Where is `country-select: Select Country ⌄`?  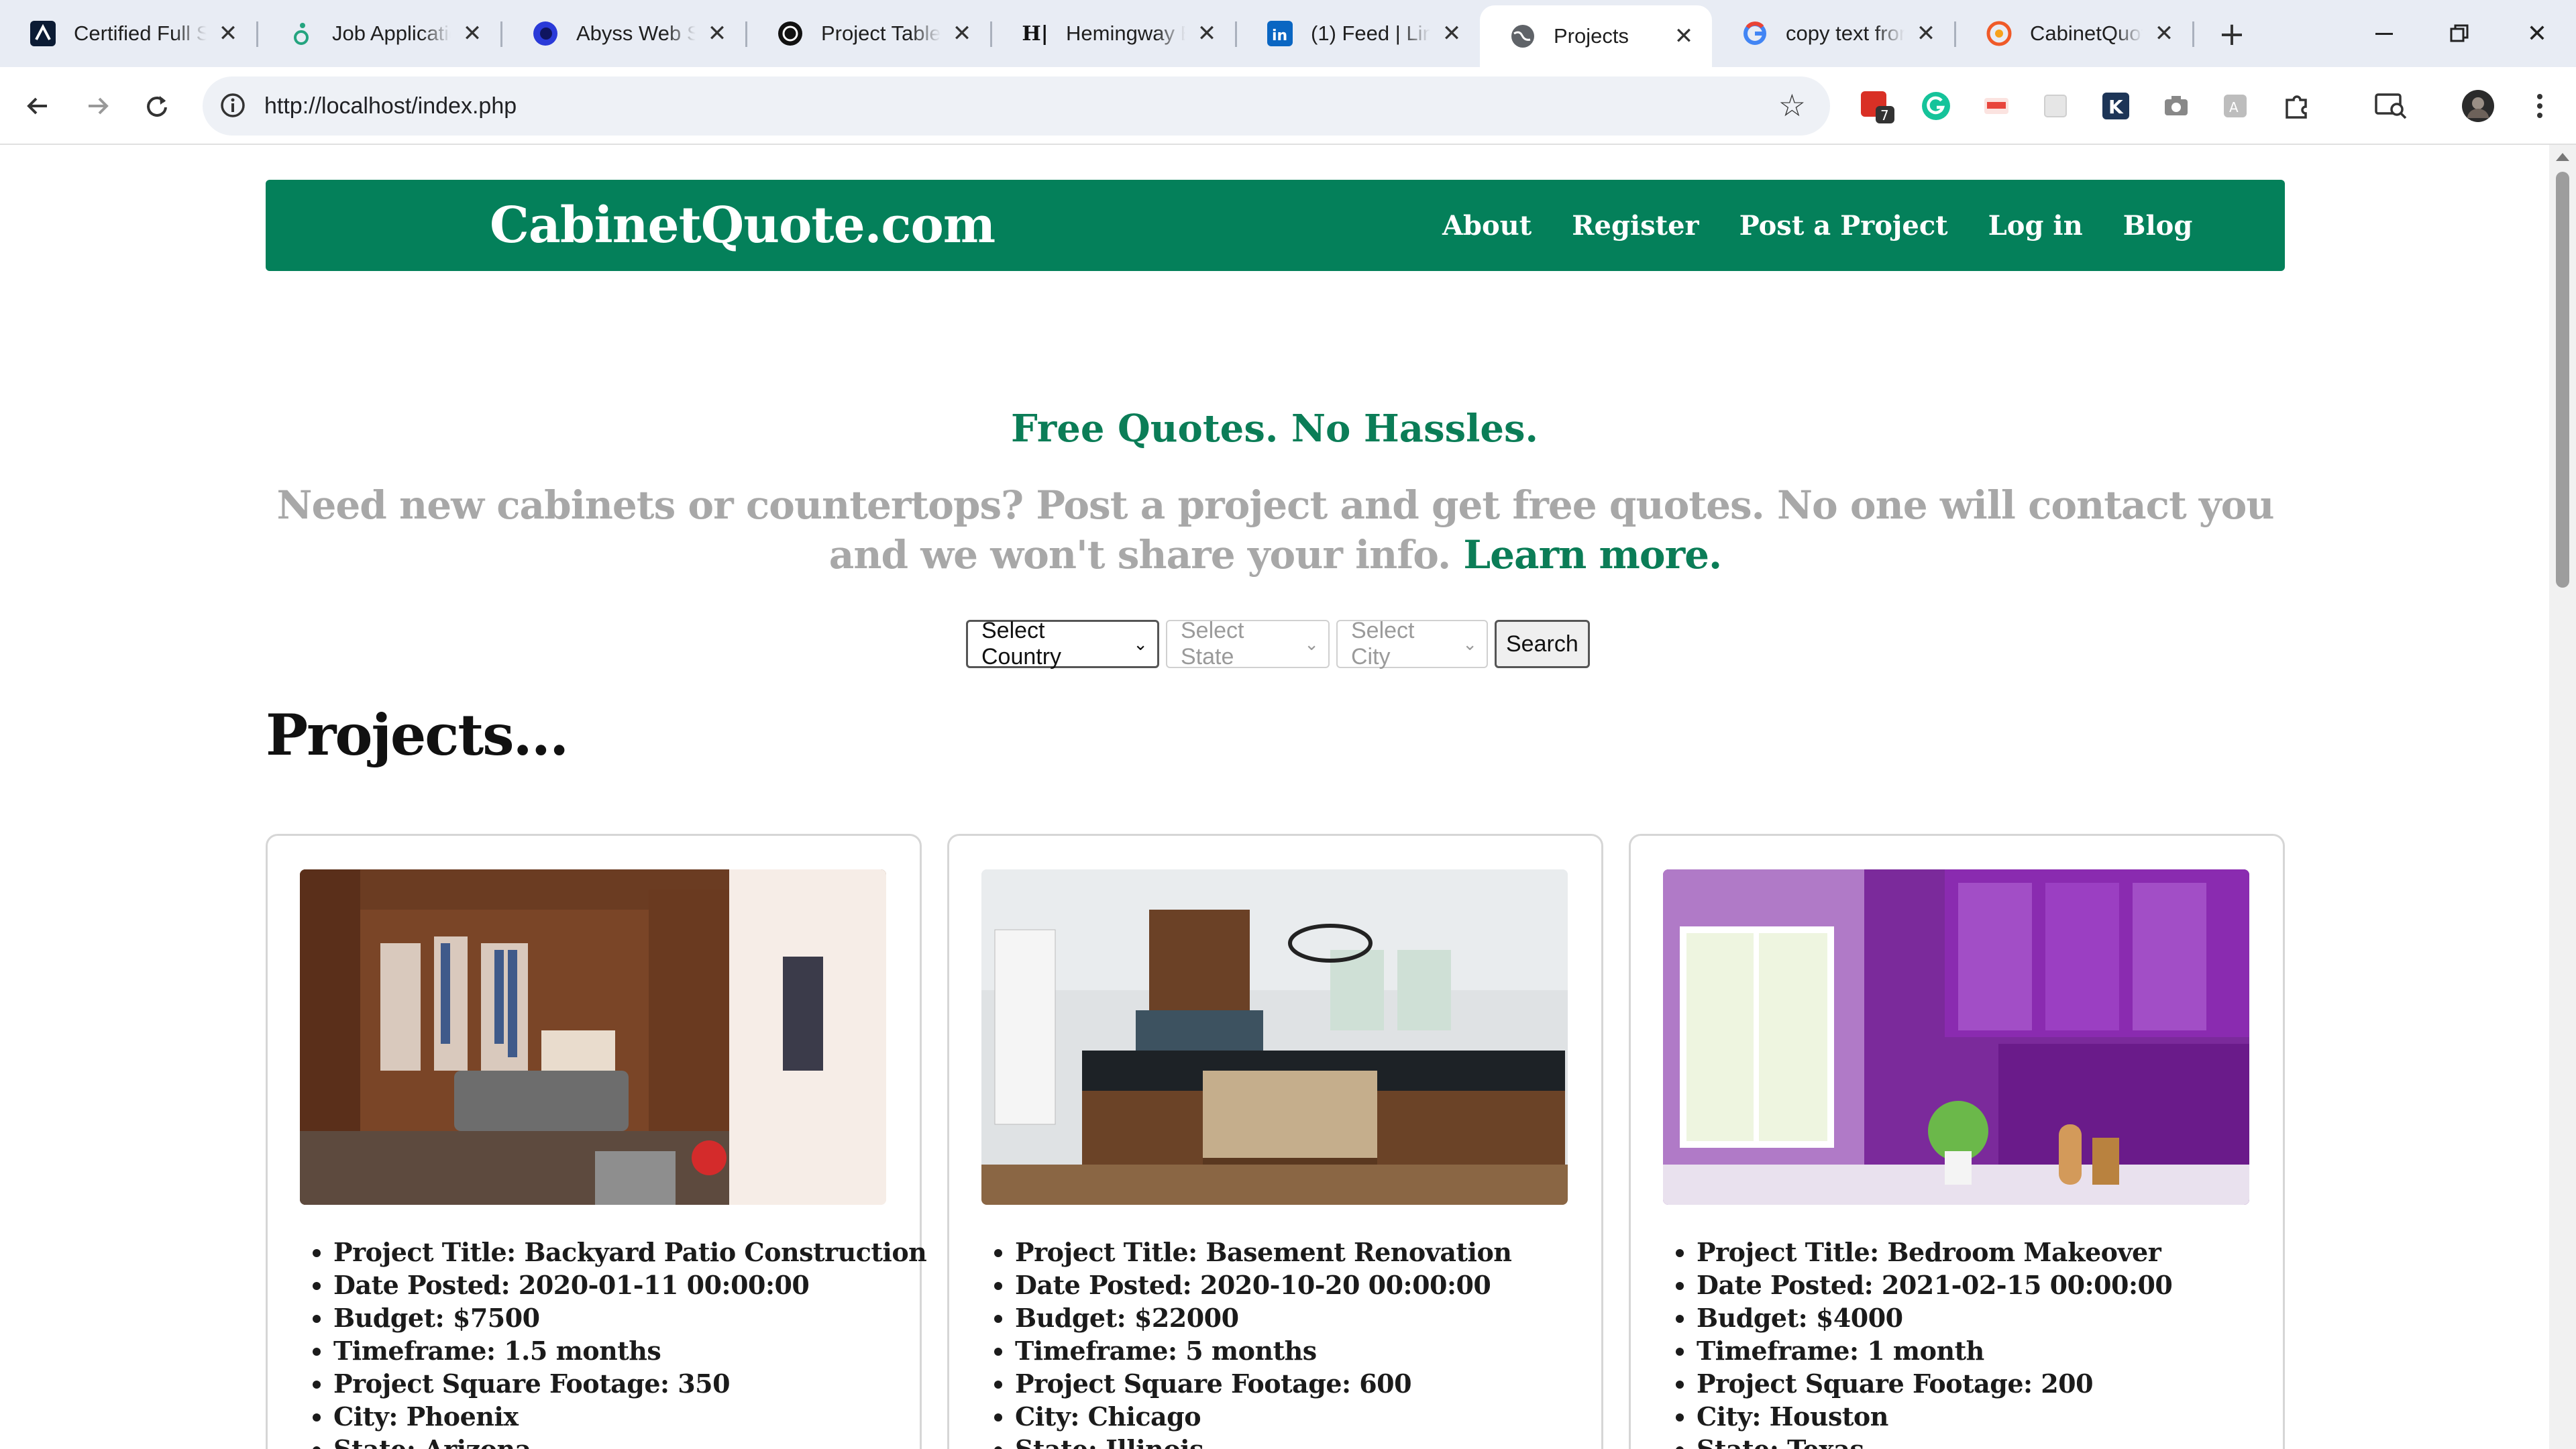
country-select: Select Country ⌄ is located at coordinates (1062, 643).